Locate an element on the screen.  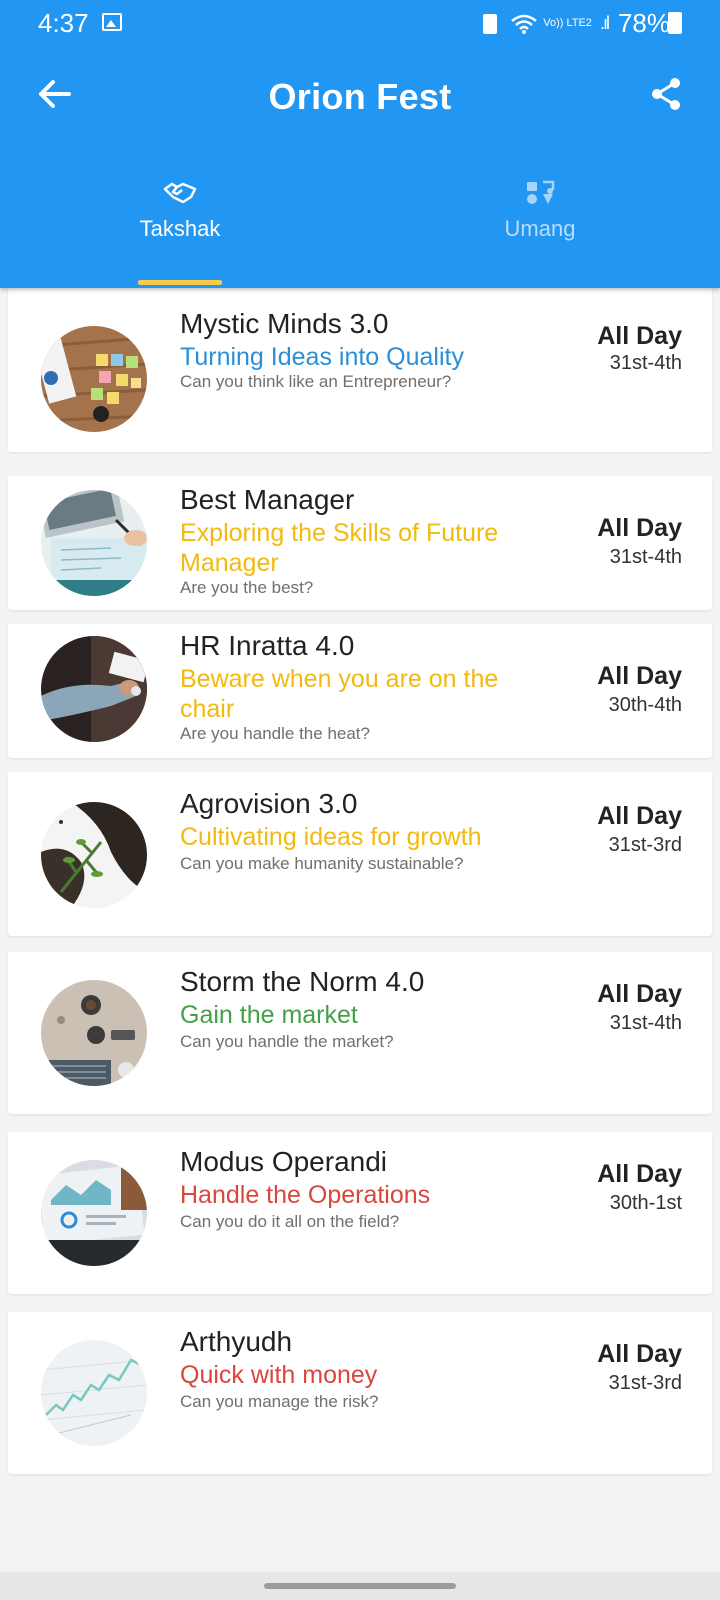
share-button is located at coordinates (666, 94).